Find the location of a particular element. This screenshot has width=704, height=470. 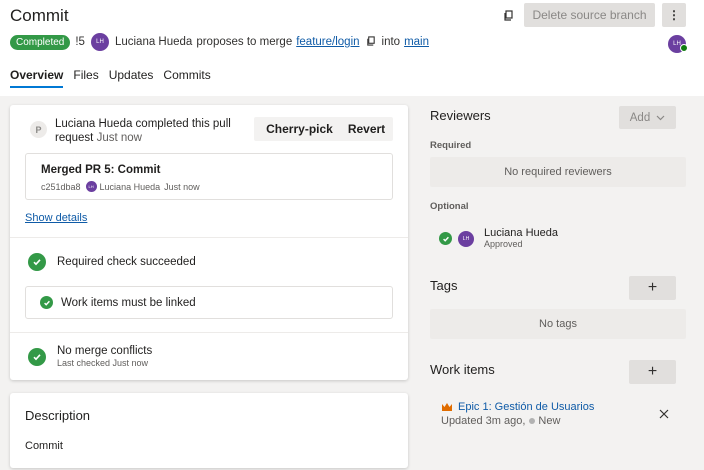

merge-meta: c251dba8 LH Luciana Hueda Just now is located at coordinates (120, 186).